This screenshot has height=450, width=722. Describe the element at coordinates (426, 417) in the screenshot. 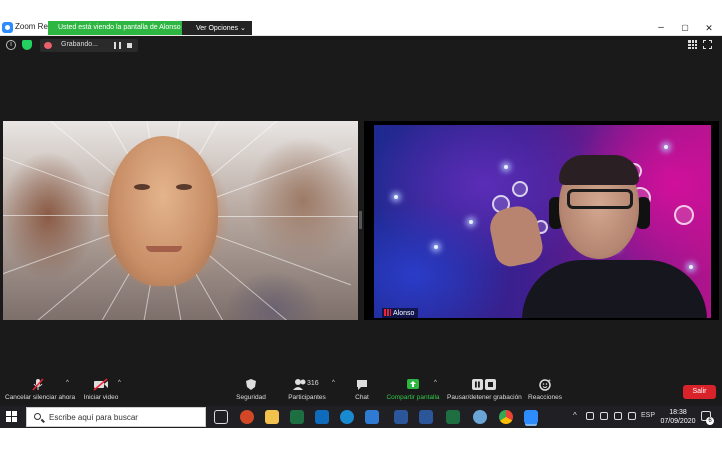

I see `word-document-icon` at that location.